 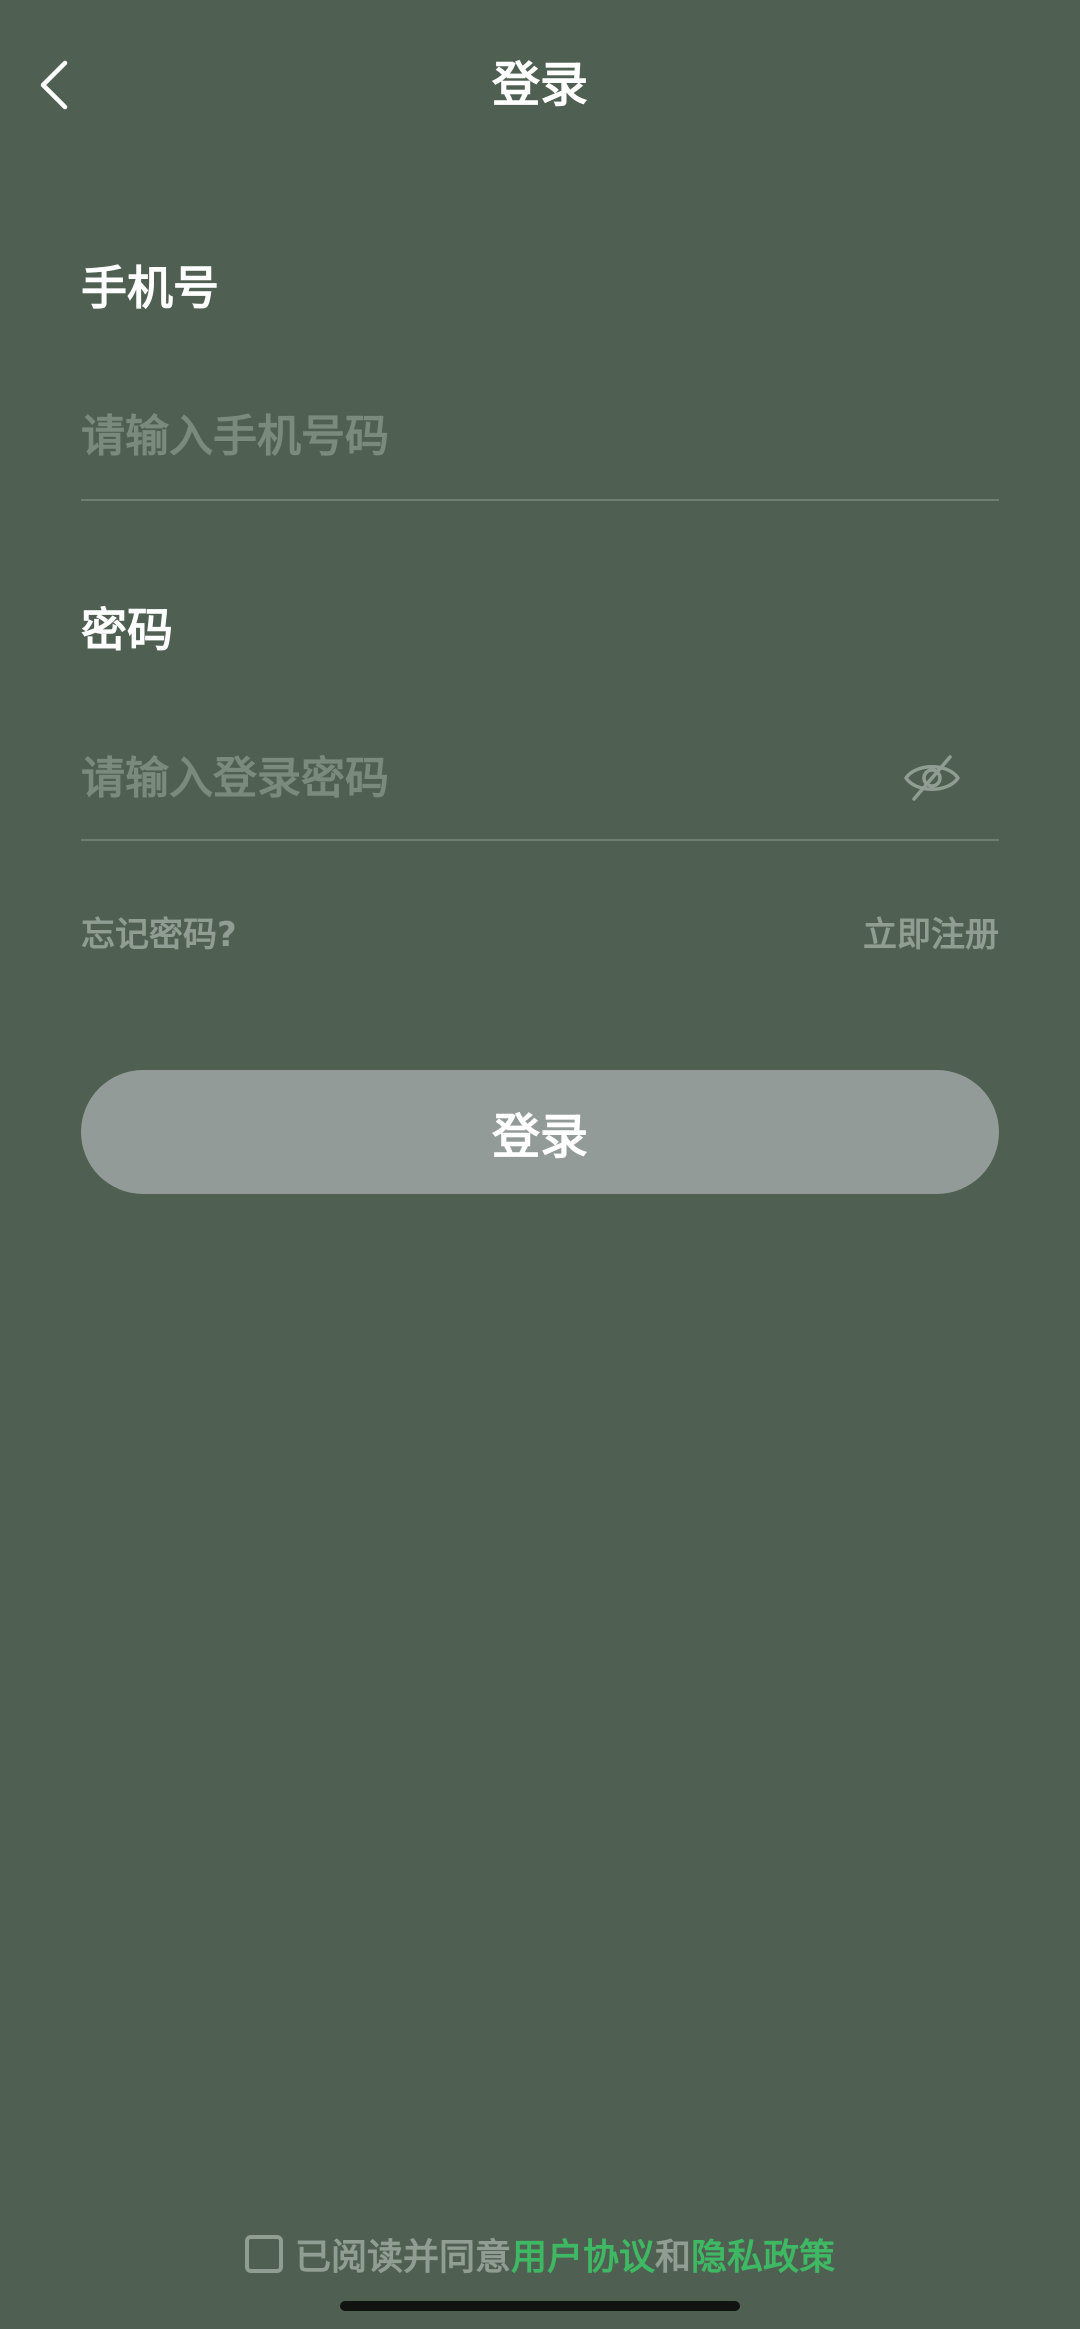 I want to click on privacy-policy-link: 隐私政策, so click(x=763, y=2254).